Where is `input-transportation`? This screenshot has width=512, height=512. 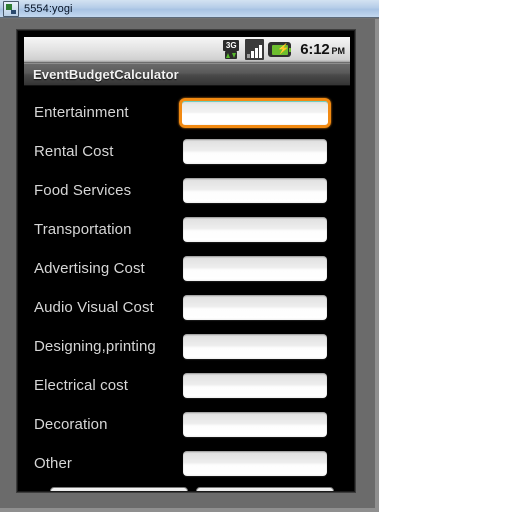 input-transportation is located at coordinates (255, 229).